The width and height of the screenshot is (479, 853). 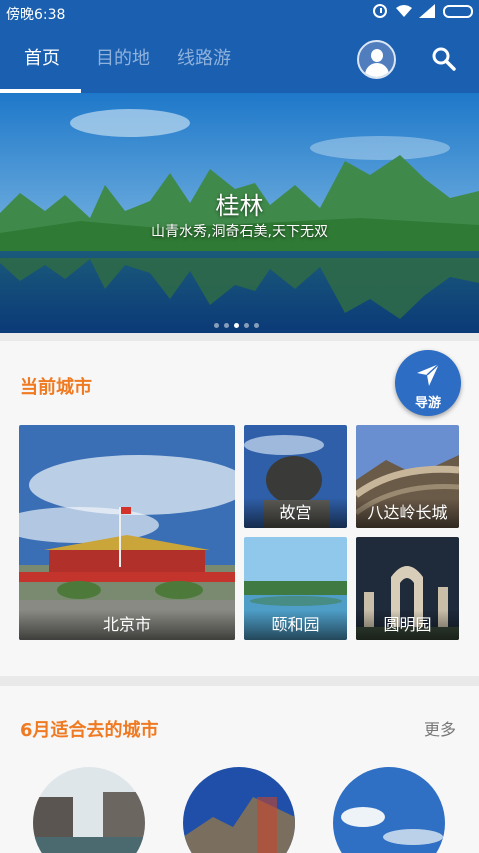 I want to click on guide-label: 导游, so click(x=427, y=403).